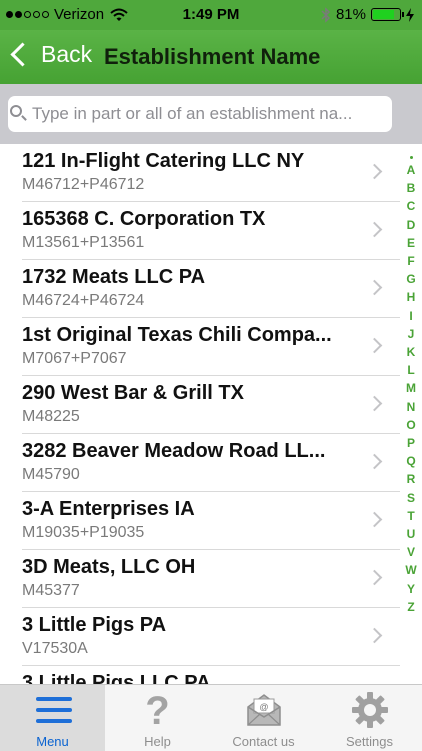 The width and height of the screenshot is (422, 751). What do you see at coordinates (411, 407) in the screenshot?
I see `index-letter: N` at bounding box center [411, 407].